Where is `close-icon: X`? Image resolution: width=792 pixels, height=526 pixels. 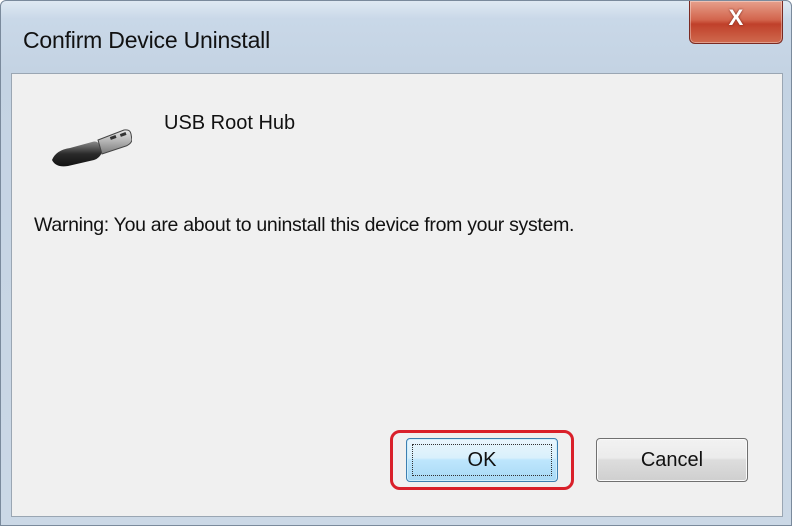
close-icon: X is located at coordinates (736, 17).